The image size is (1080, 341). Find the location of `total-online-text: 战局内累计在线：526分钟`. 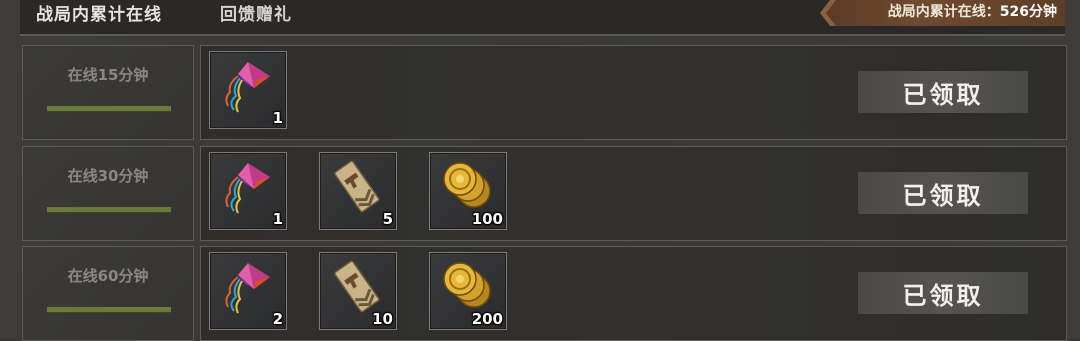

total-online-text: 战局内累计在线：526分钟 is located at coordinates (972, 13).